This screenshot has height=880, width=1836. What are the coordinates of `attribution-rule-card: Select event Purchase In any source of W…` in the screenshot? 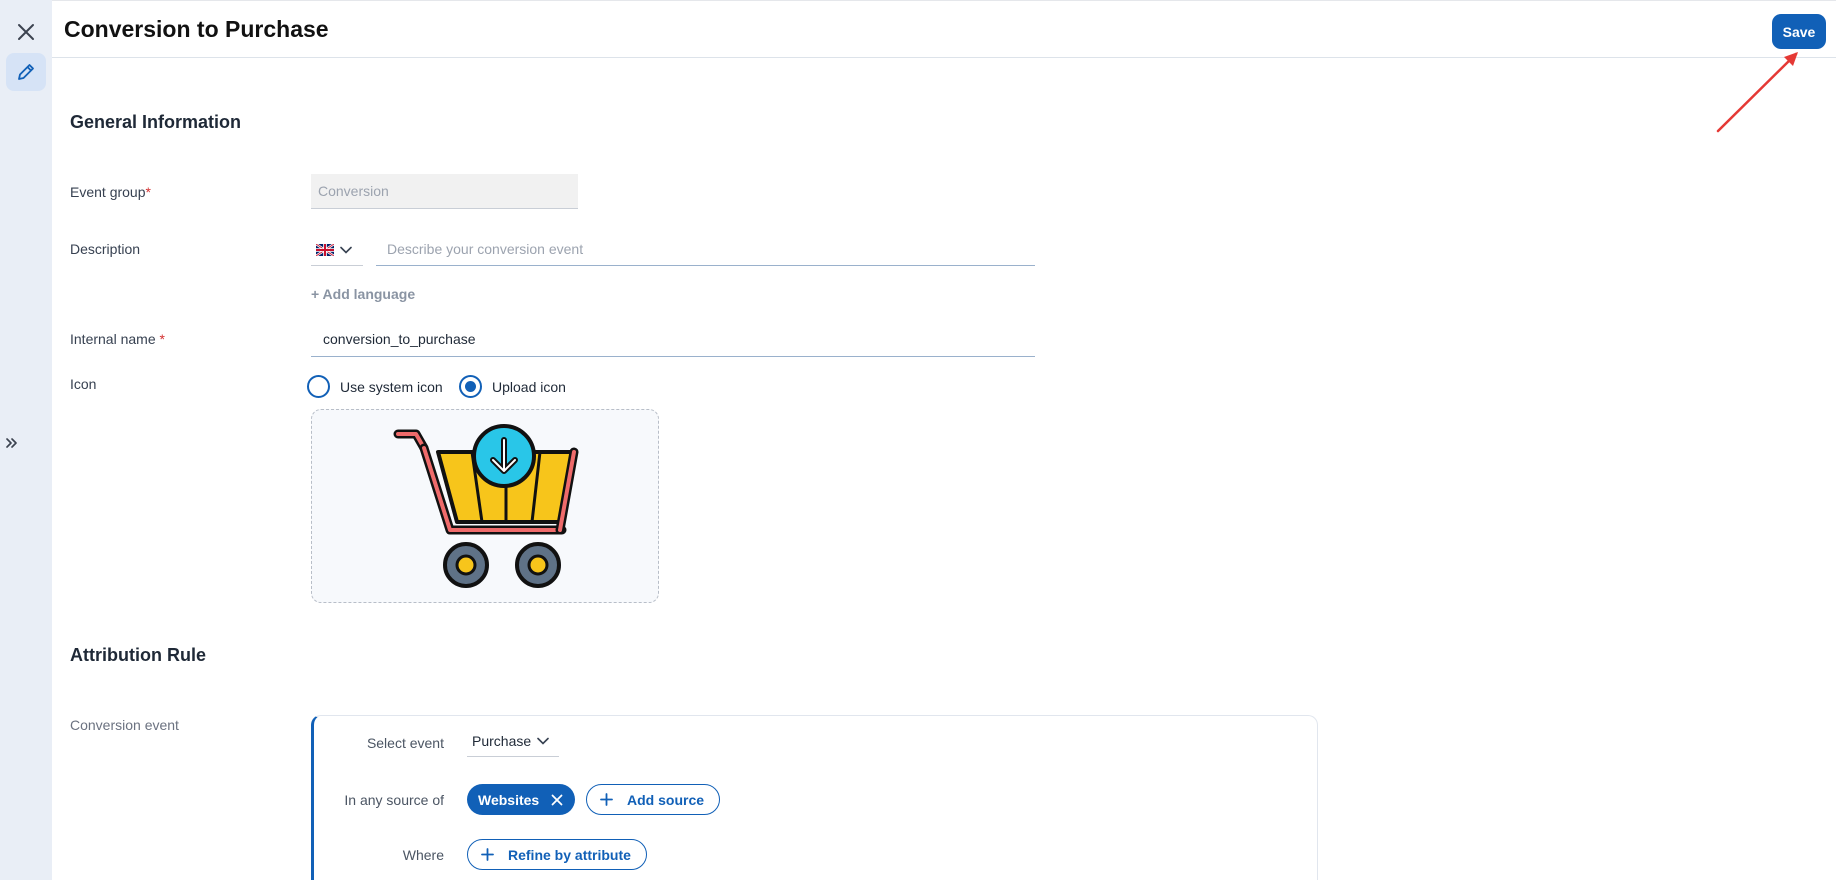 It's located at (814, 797).